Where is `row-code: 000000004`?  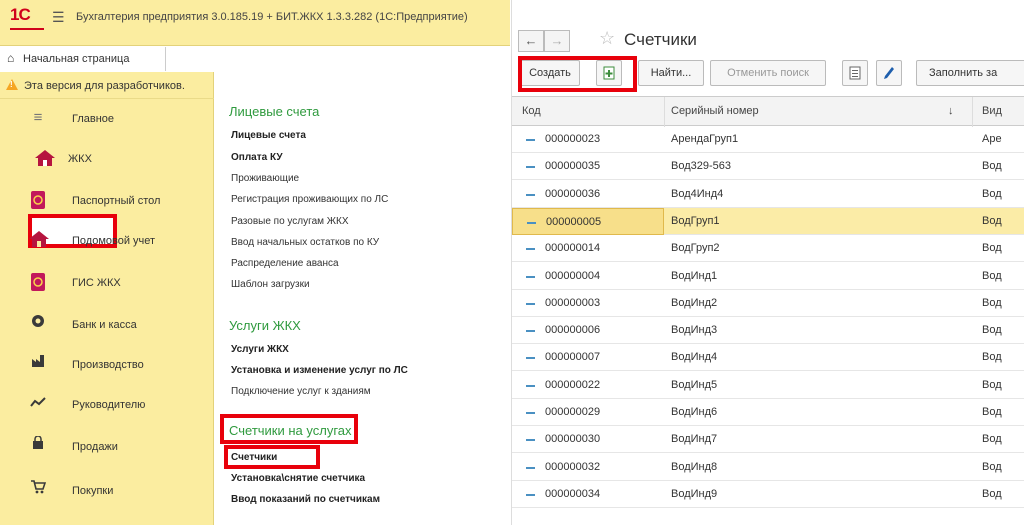 row-code: 000000004 is located at coordinates (573, 275).